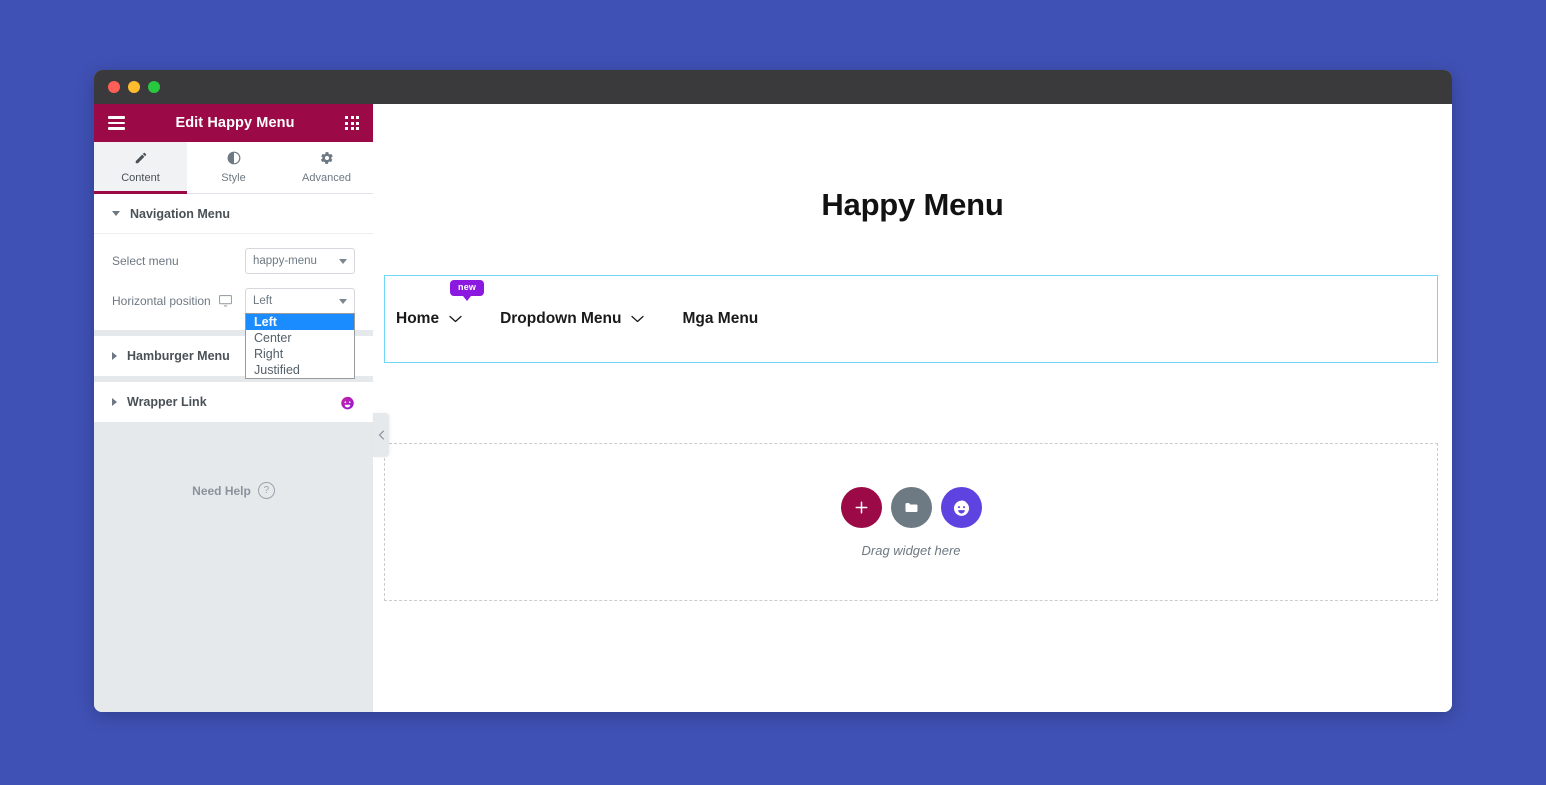 Image resolution: width=1546 pixels, height=785 pixels. I want to click on need-help-label: Need Help, so click(221, 490).